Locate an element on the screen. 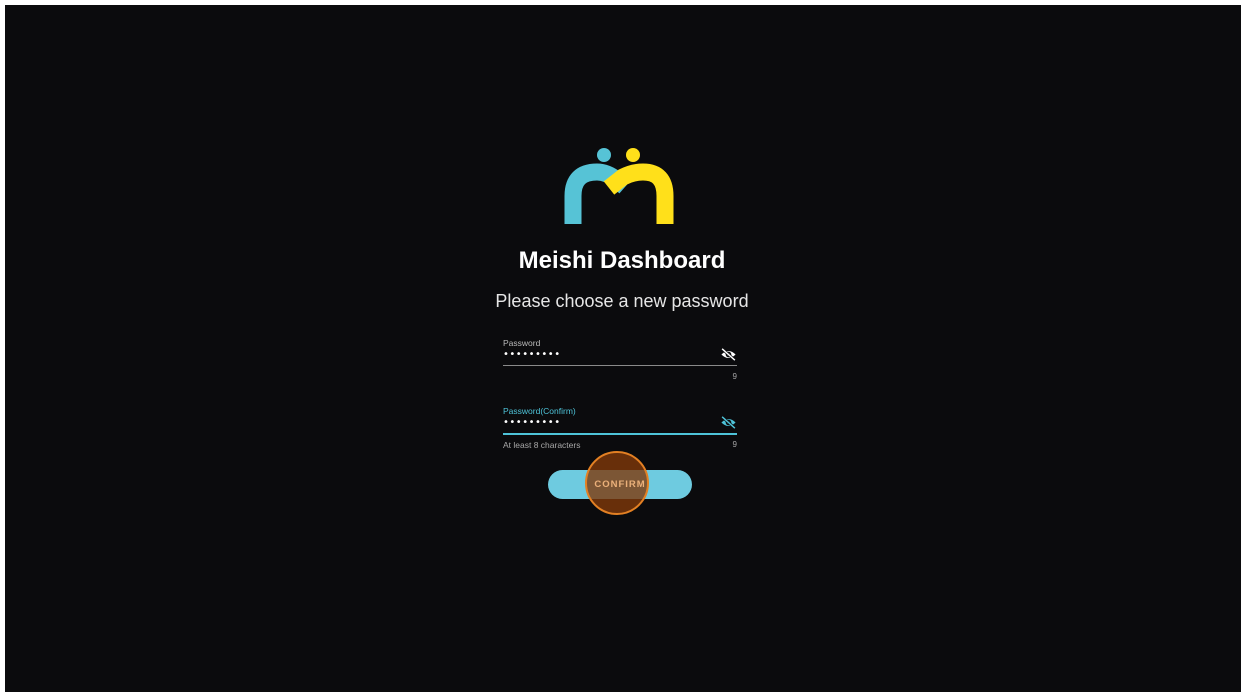 The height and width of the screenshot is (692, 1244). logo-right-head is located at coordinates (633, 155).